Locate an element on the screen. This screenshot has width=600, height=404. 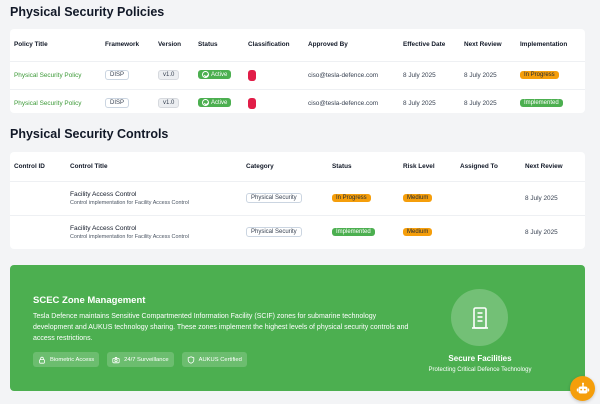
col-control-title: Control Title is located at coordinates (154, 167).